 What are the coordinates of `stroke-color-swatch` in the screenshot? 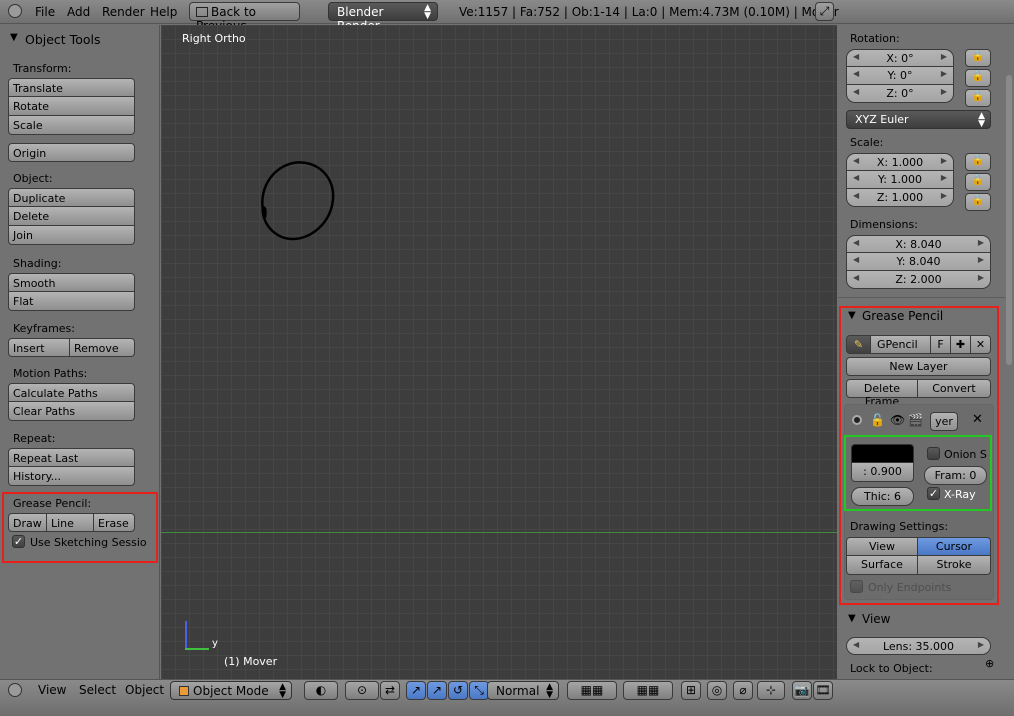 It's located at (882, 453).